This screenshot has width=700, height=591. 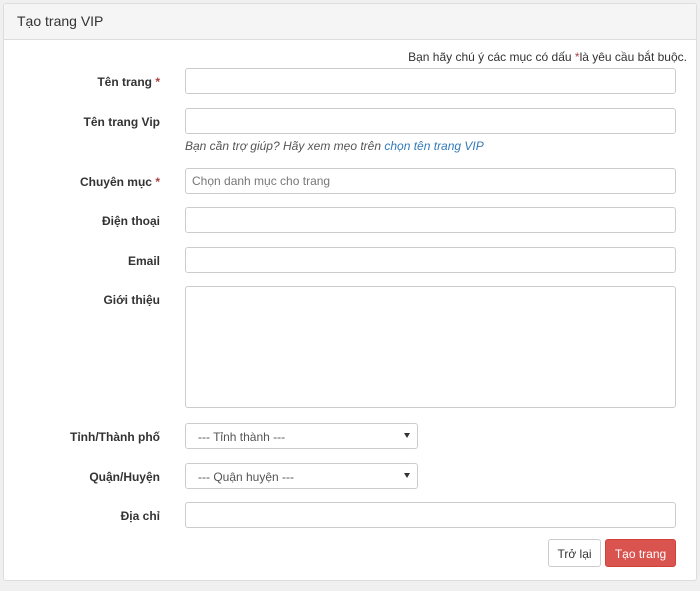 What do you see at coordinates (430, 121) in the screenshot?
I see `vip-name-input` at bounding box center [430, 121].